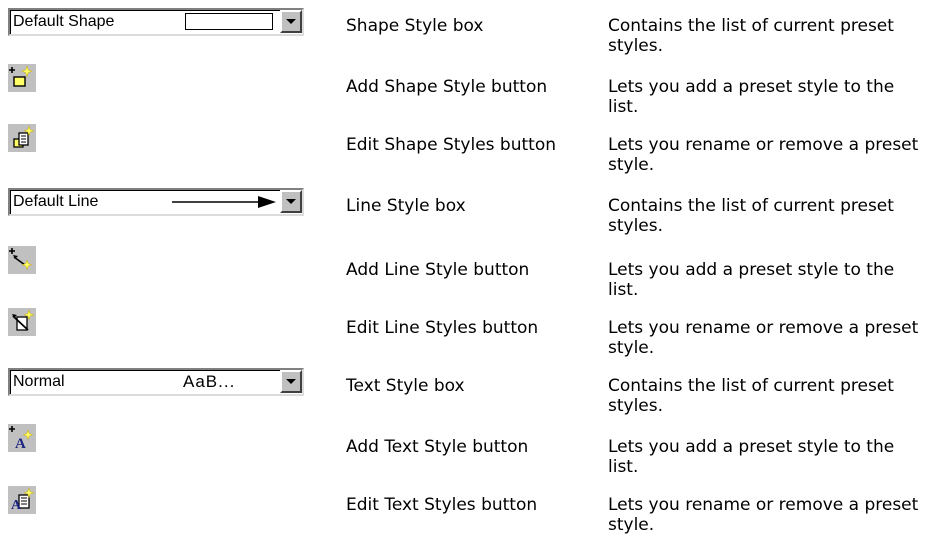 The height and width of the screenshot is (541, 928). What do you see at coordinates (229, 21) in the screenshot?
I see `shape-swatch-icon` at bounding box center [229, 21].